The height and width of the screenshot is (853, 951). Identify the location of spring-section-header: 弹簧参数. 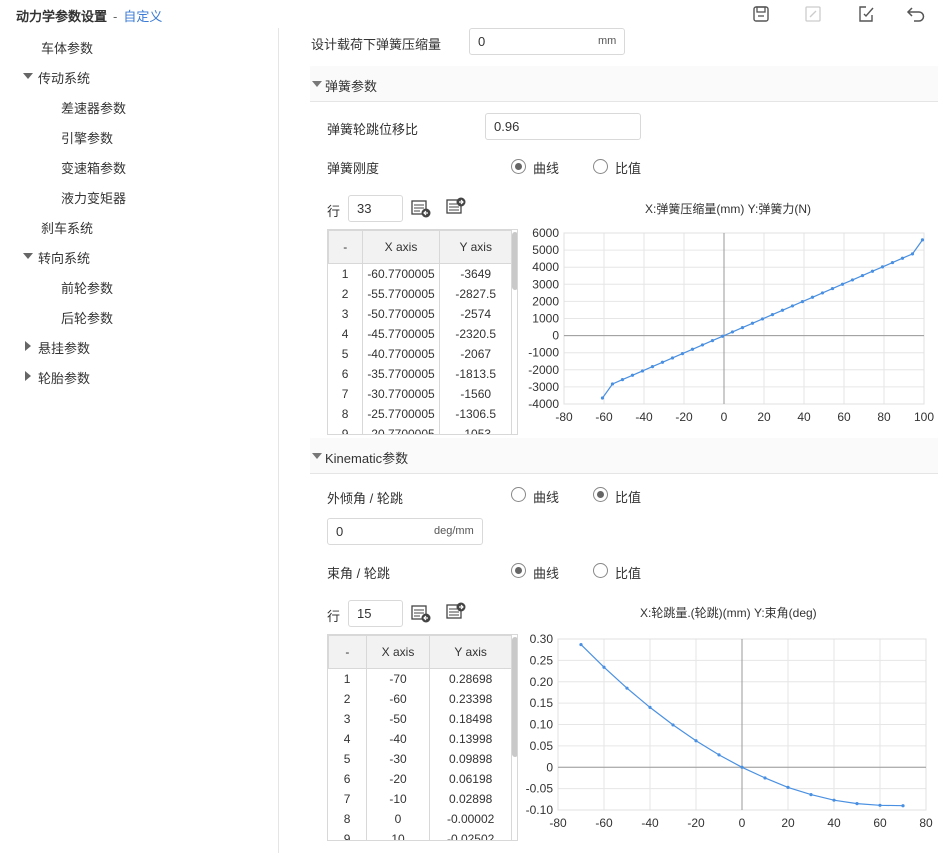
(624, 84).